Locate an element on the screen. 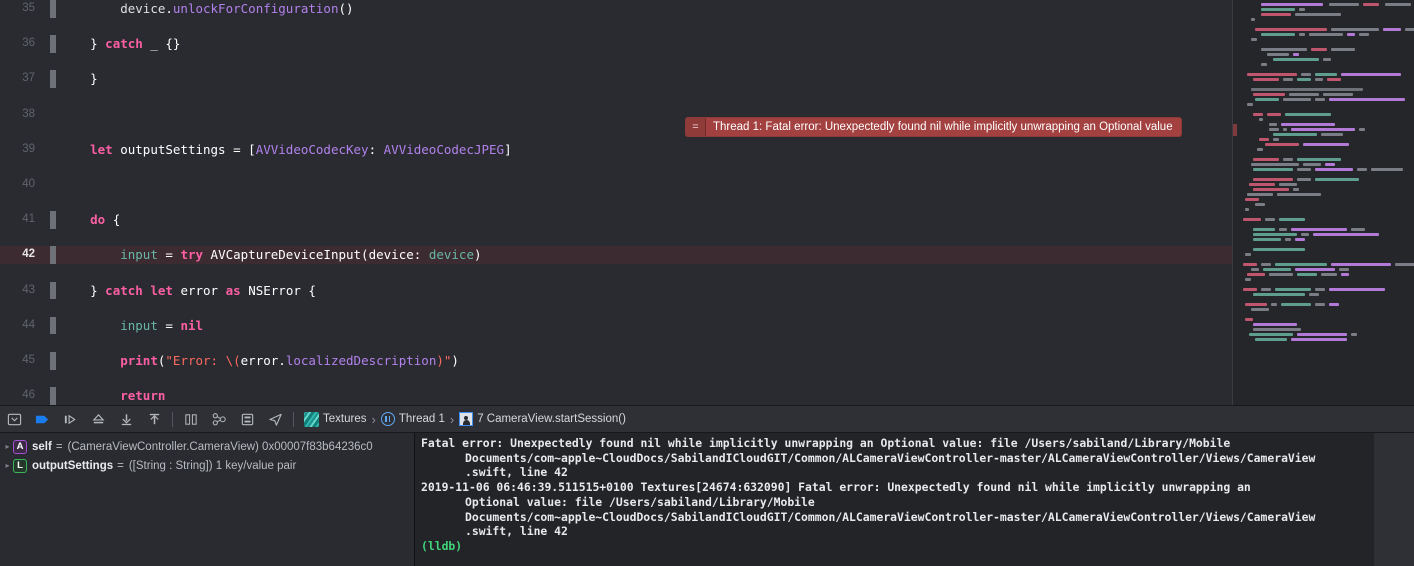 Image resolution: width=1414 pixels, height=566 pixels. variable-name: self is located at coordinates (42, 446).